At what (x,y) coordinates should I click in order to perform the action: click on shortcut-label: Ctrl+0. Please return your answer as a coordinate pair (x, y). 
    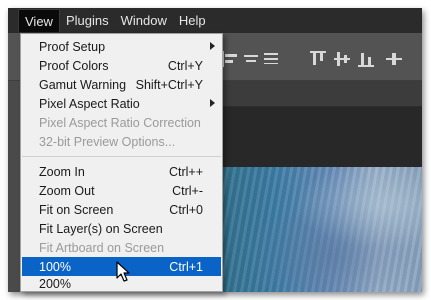
    Looking at the image, I should click on (186, 209).